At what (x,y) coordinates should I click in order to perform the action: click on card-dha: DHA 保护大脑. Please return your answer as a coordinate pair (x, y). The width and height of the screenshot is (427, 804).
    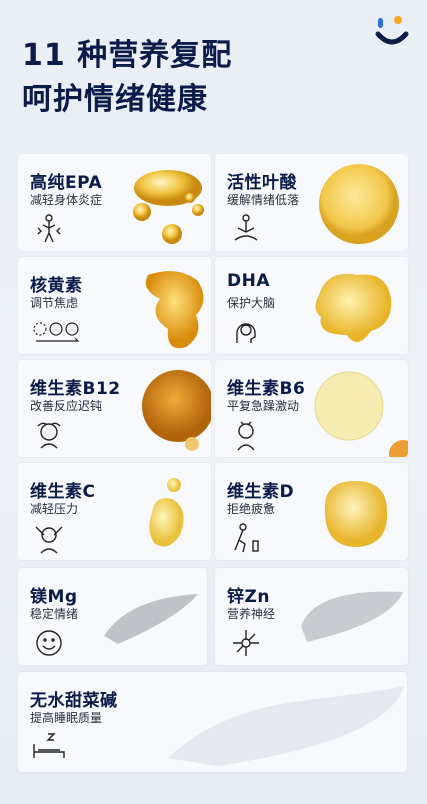
    Looking at the image, I should click on (311, 305).